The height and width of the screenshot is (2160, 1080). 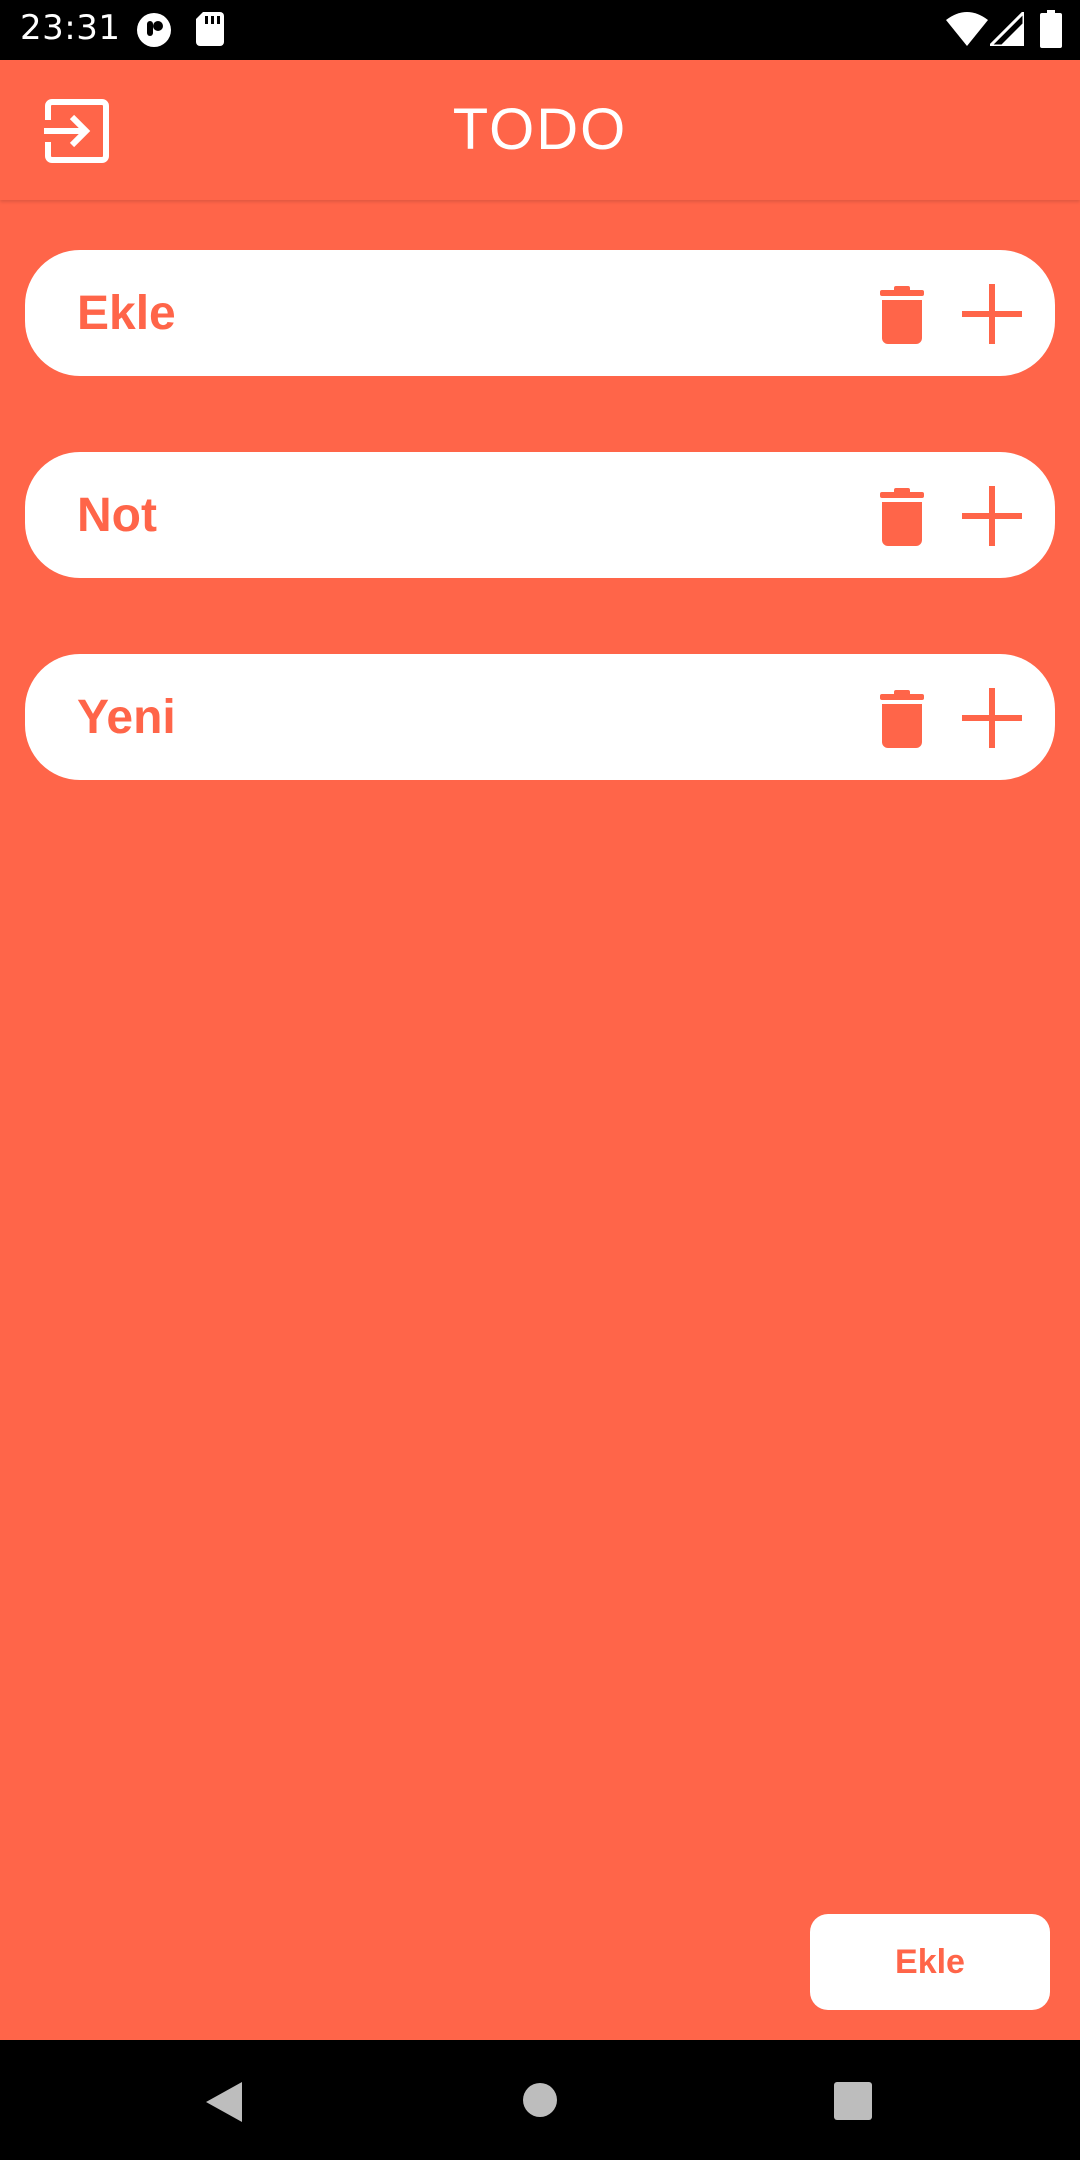 What do you see at coordinates (1051, 29) in the screenshot?
I see `battery-icon` at bounding box center [1051, 29].